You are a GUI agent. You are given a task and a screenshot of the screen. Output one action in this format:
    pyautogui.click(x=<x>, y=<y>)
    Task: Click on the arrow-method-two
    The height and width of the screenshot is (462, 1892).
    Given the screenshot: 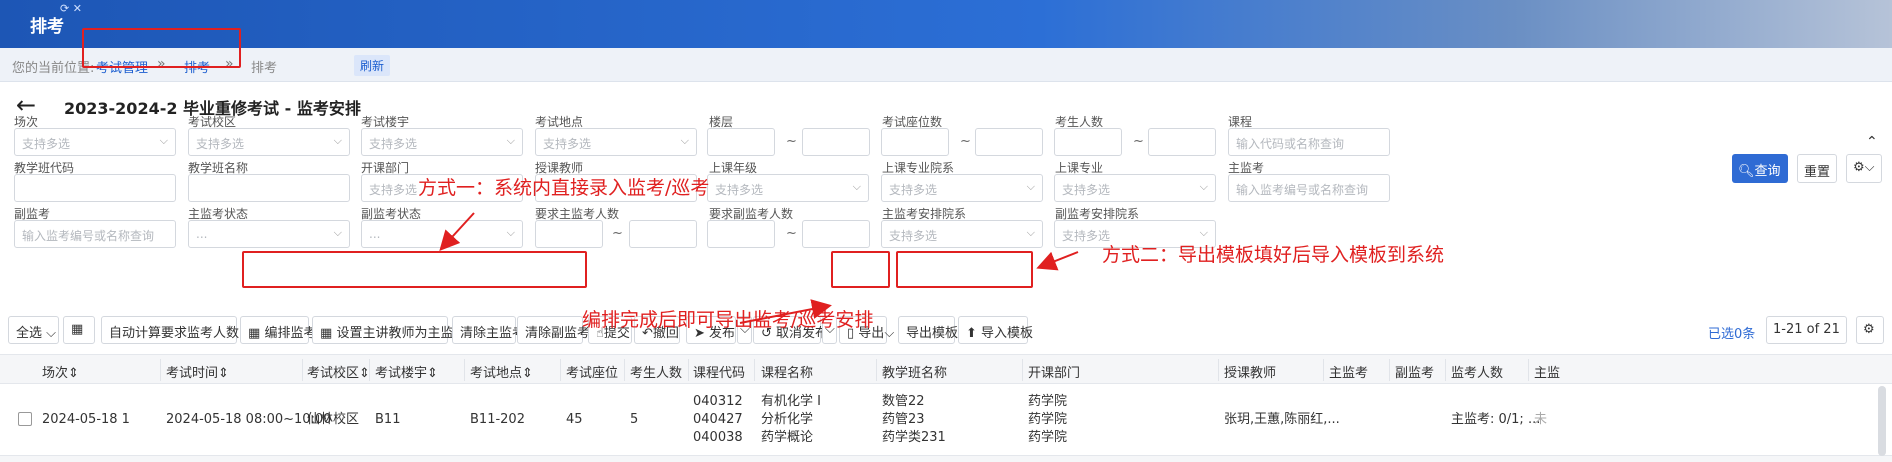 What is the action you would take?
    pyautogui.click(x=1057, y=261)
    